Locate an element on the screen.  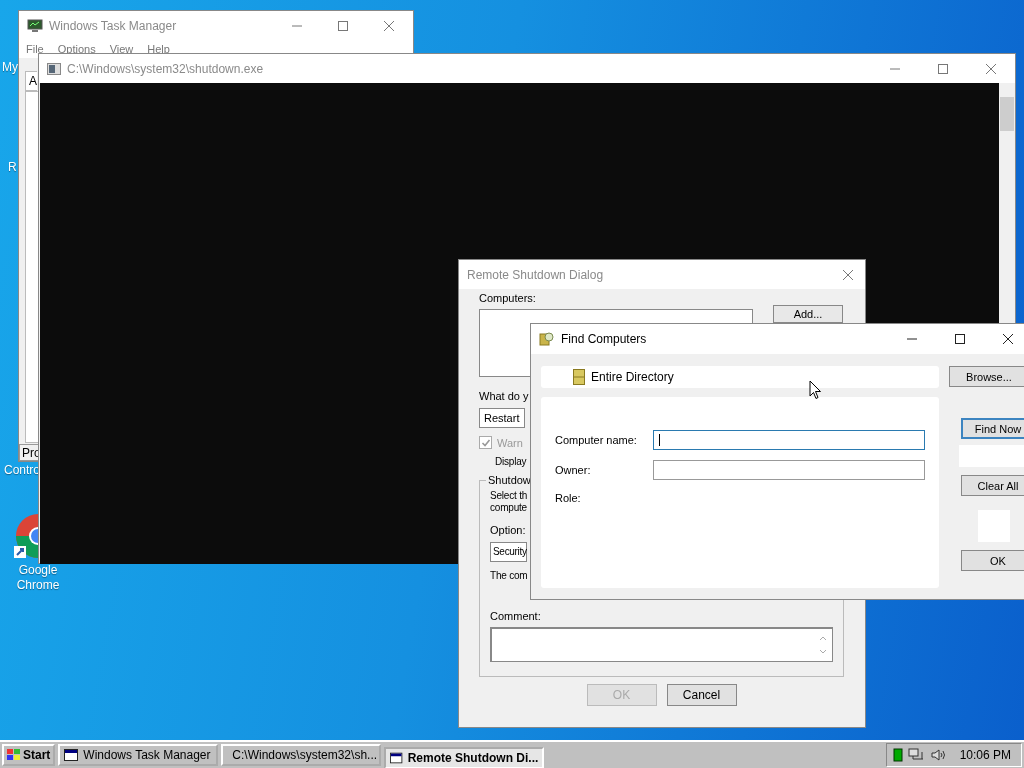
field-label: Owner: is located at coordinates (573, 470).